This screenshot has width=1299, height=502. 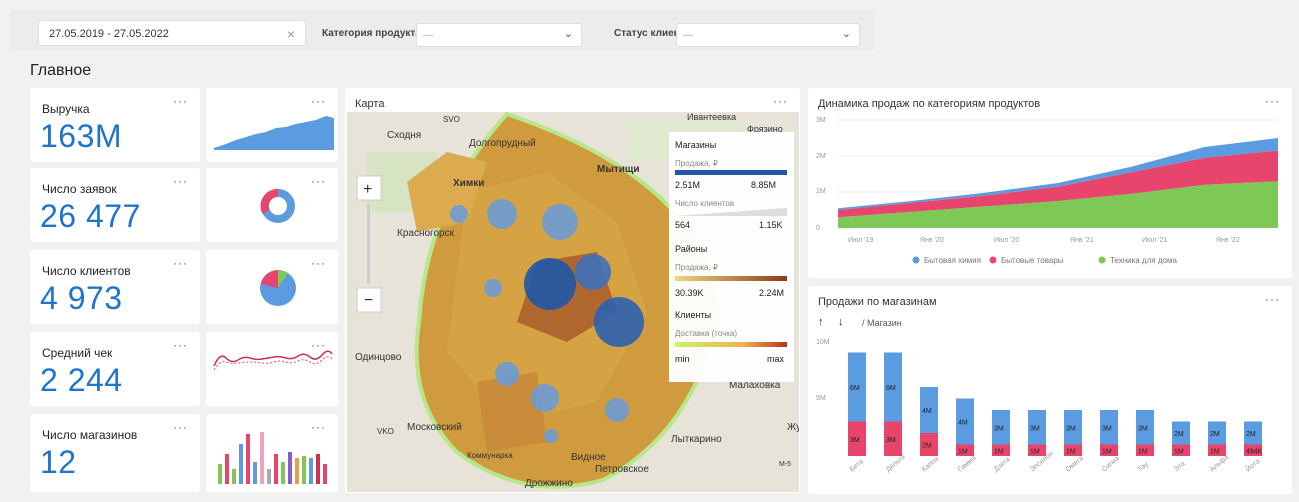 What do you see at coordinates (1254, 451) in the screenshot?
I see `bar-data-label: 494K` at bounding box center [1254, 451].